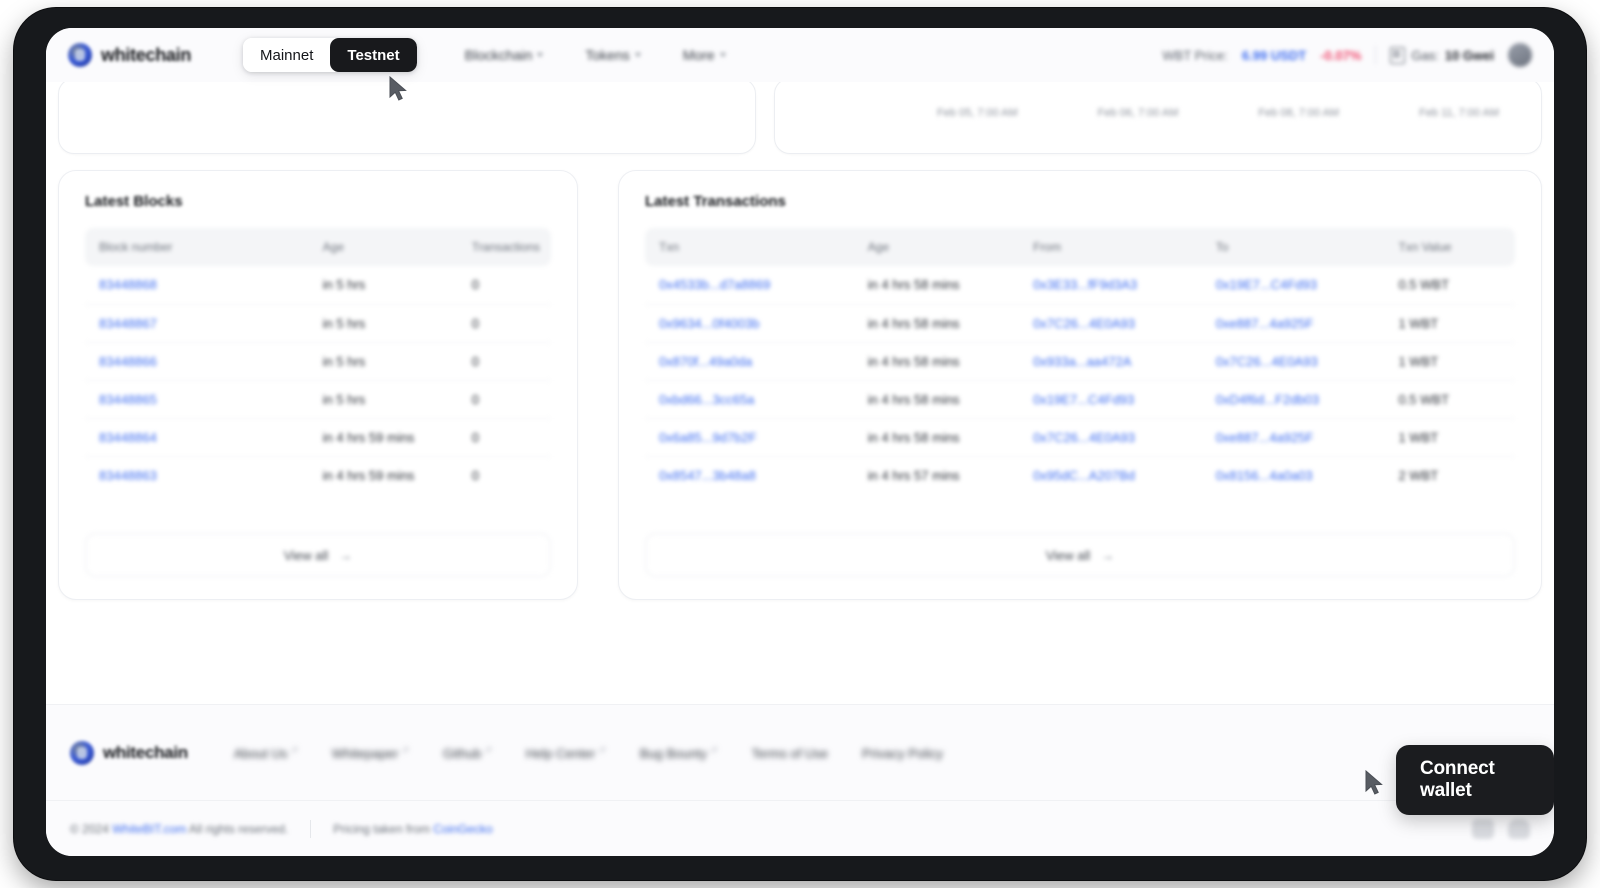  What do you see at coordinates (1293, 399) in the screenshot?
I see `txn-to-link: 0xD4f6d...F2db03` at bounding box center [1293, 399].